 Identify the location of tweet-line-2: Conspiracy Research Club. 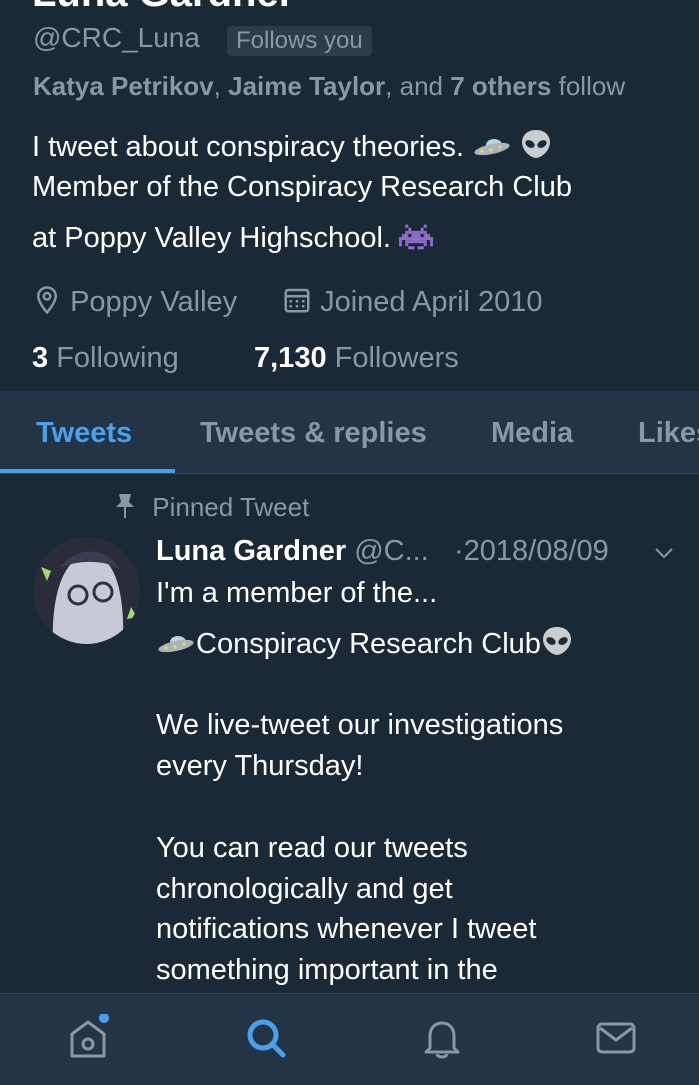
(364, 645).